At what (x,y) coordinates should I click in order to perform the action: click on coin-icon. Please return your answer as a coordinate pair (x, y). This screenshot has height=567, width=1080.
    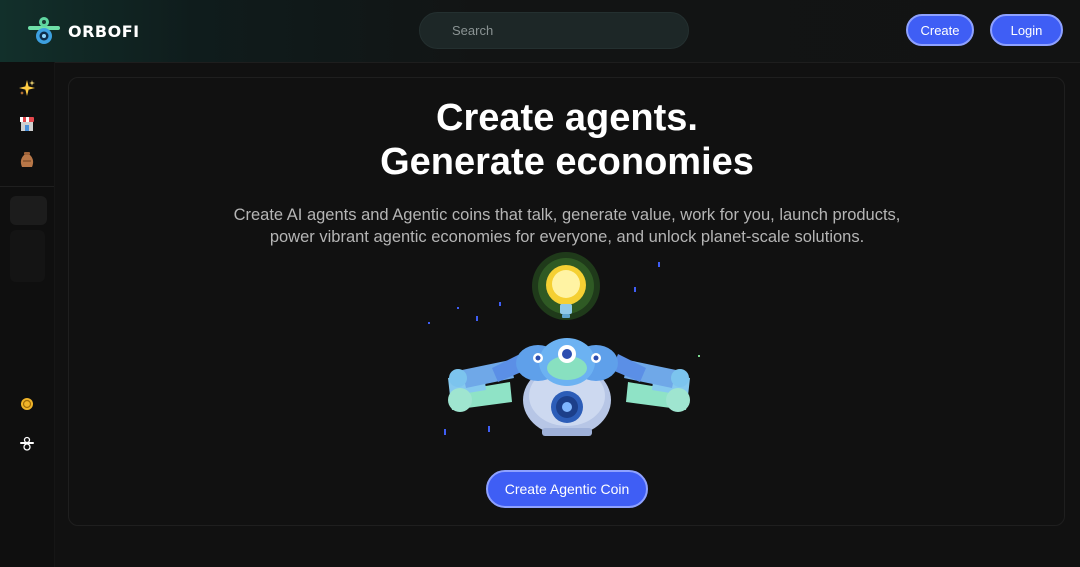
    Looking at the image, I should click on (27, 404).